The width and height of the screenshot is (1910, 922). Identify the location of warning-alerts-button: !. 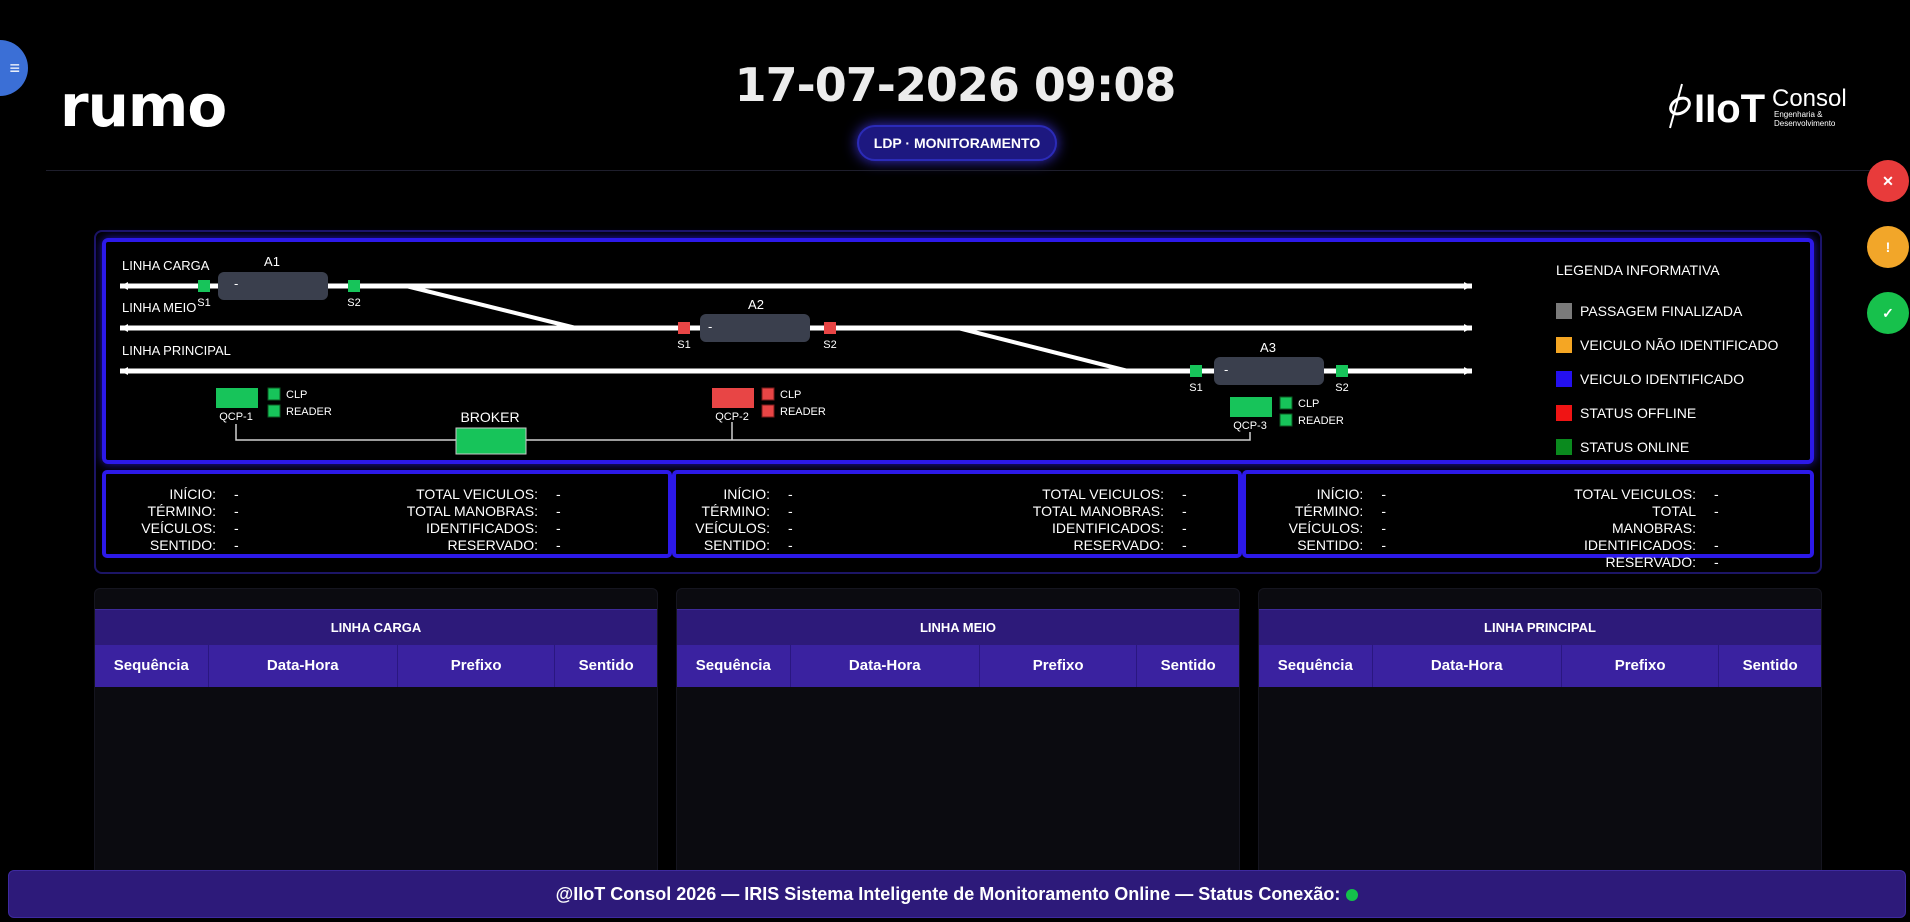
(1888, 247).